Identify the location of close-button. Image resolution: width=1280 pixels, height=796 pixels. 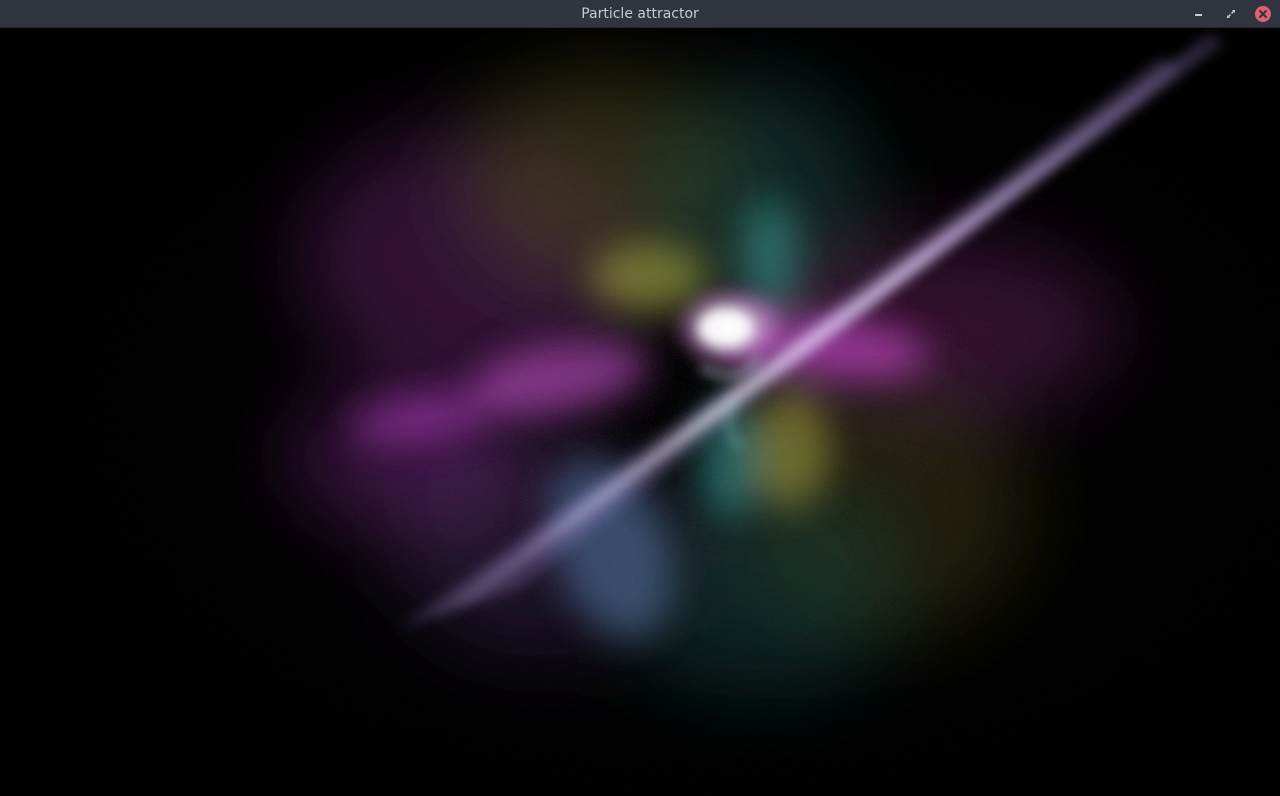
(1263, 14).